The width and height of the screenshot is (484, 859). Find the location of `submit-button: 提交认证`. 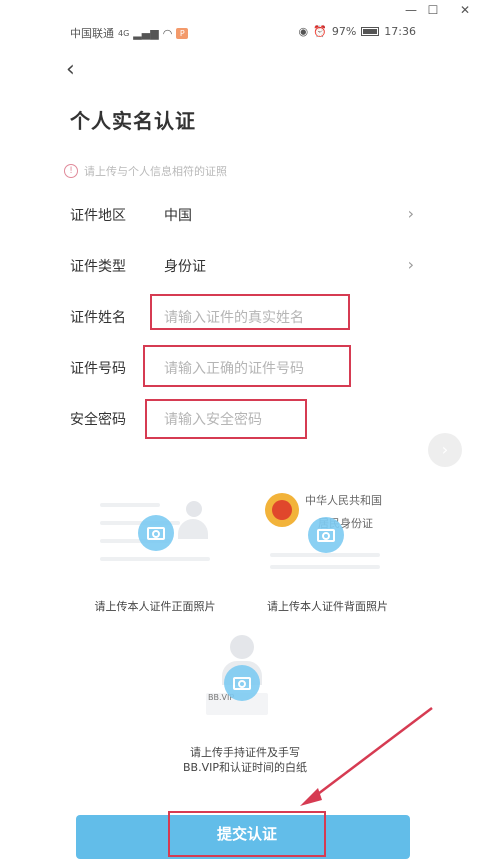

submit-button: 提交认证 is located at coordinates (247, 834).